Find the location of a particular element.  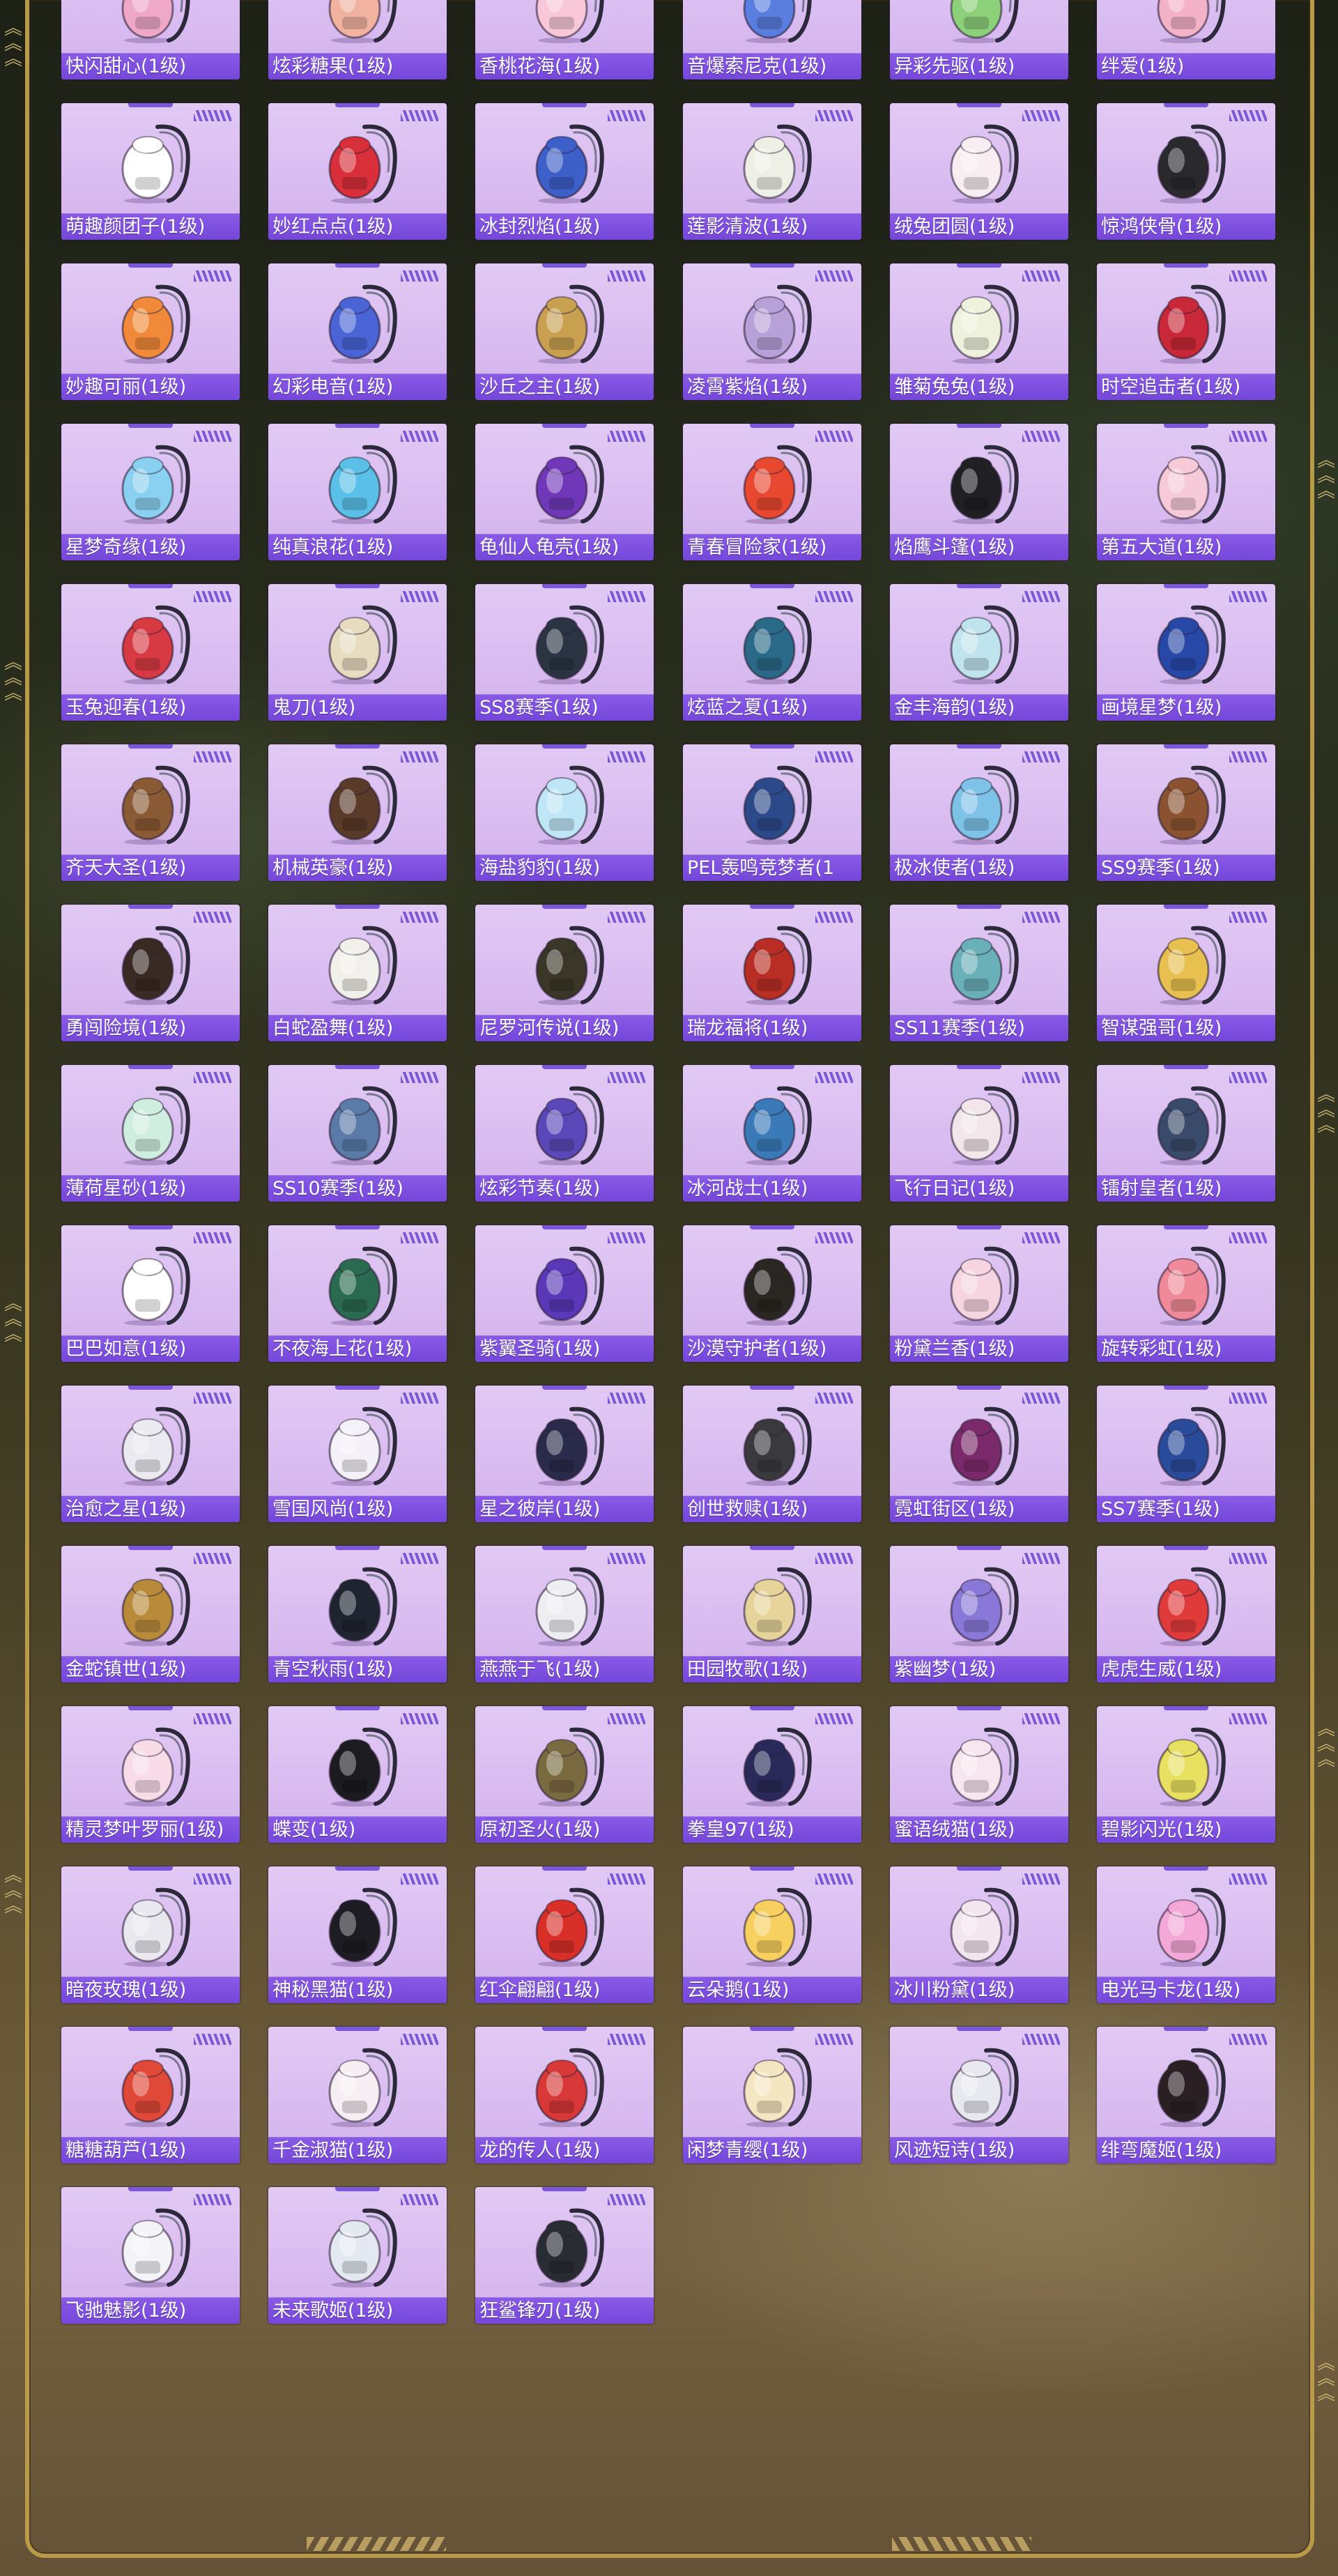

backpack-tile: 尼罗河传说(1级) is located at coordinates (564, 973).